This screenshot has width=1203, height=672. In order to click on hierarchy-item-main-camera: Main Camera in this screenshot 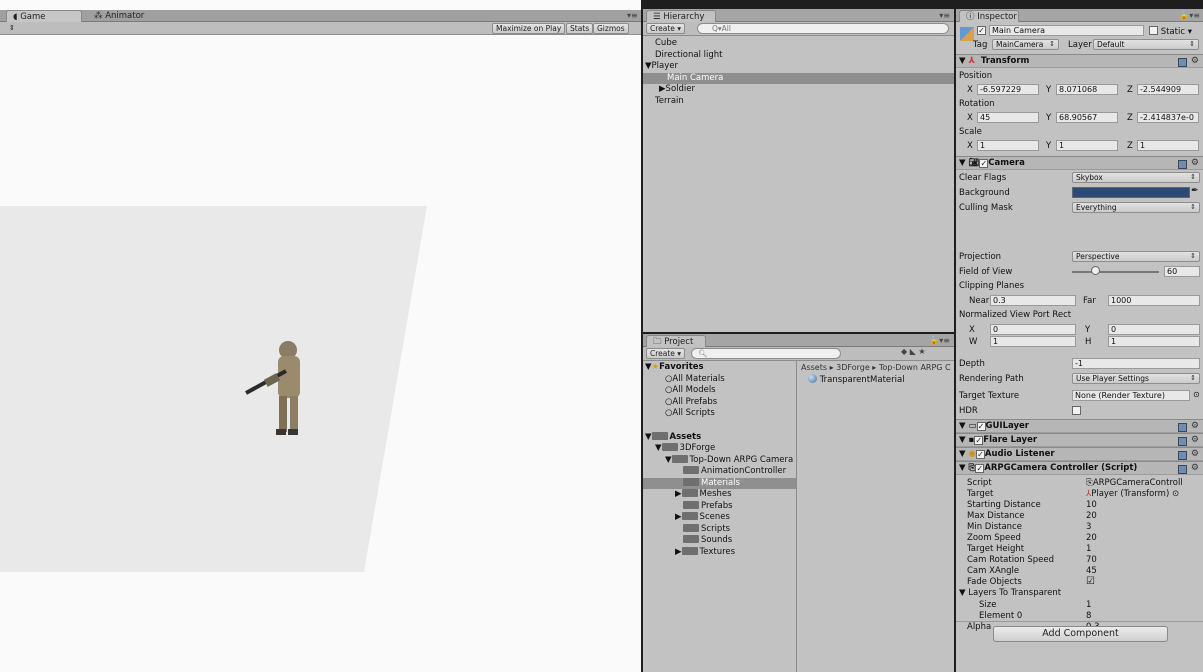, I will do `click(798, 78)`.